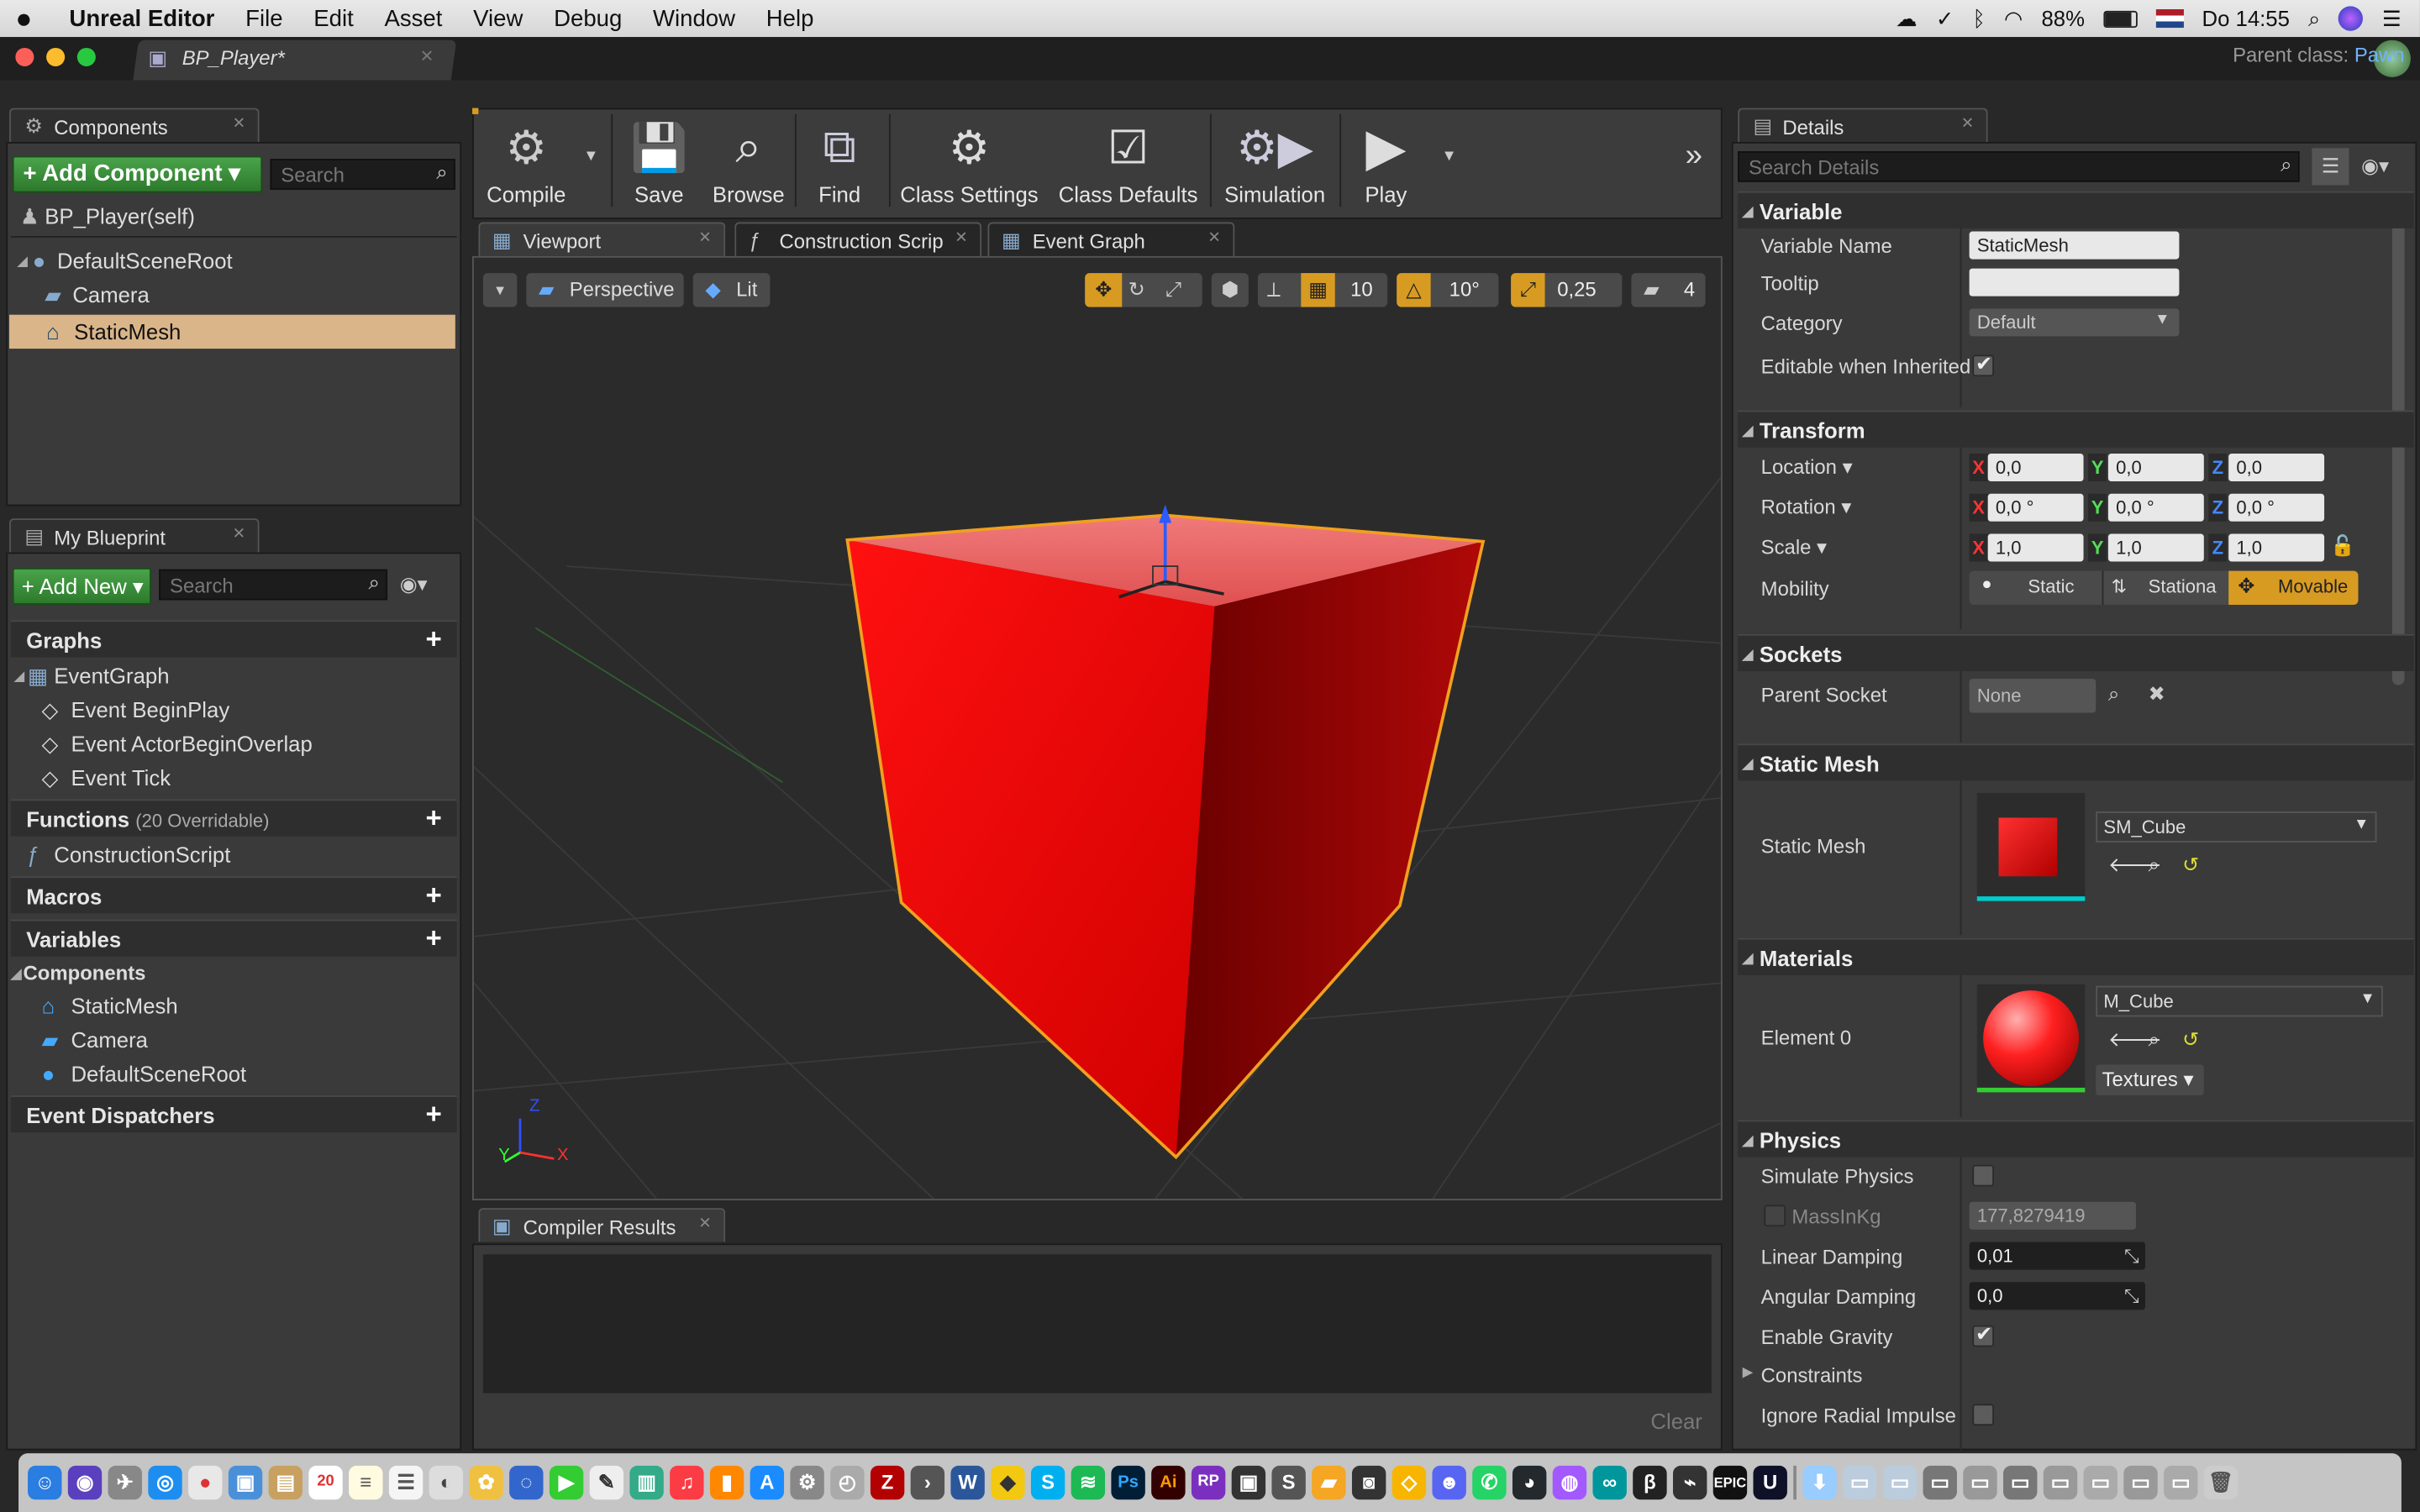  Describe the element at coordinates (1676, 1421) in the screenshot. I see `clear-button: Clear` at that location.